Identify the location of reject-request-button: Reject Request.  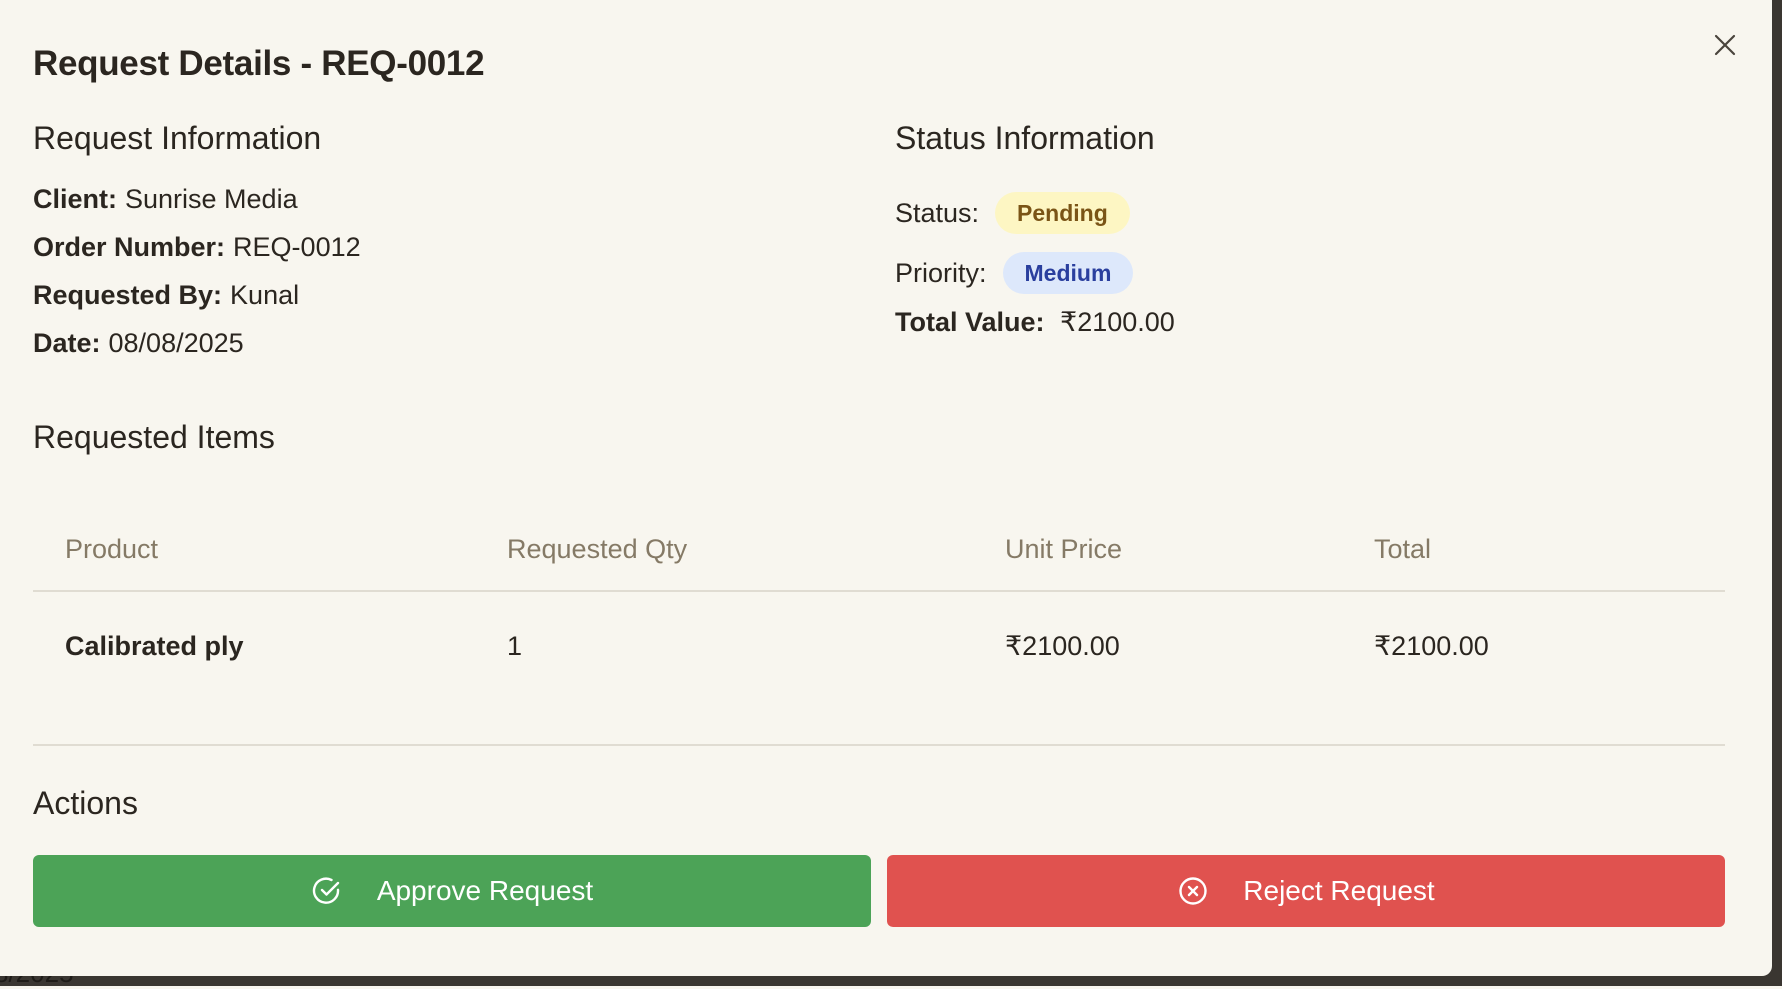
(1306, 891).